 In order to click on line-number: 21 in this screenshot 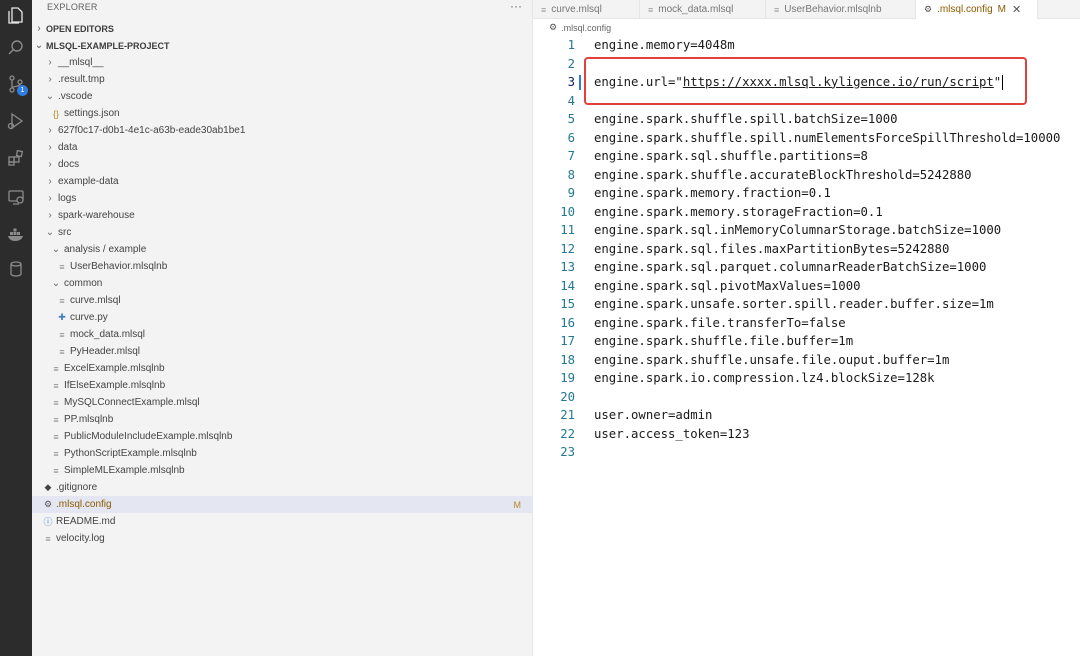, I will do `click(567, 415)`.